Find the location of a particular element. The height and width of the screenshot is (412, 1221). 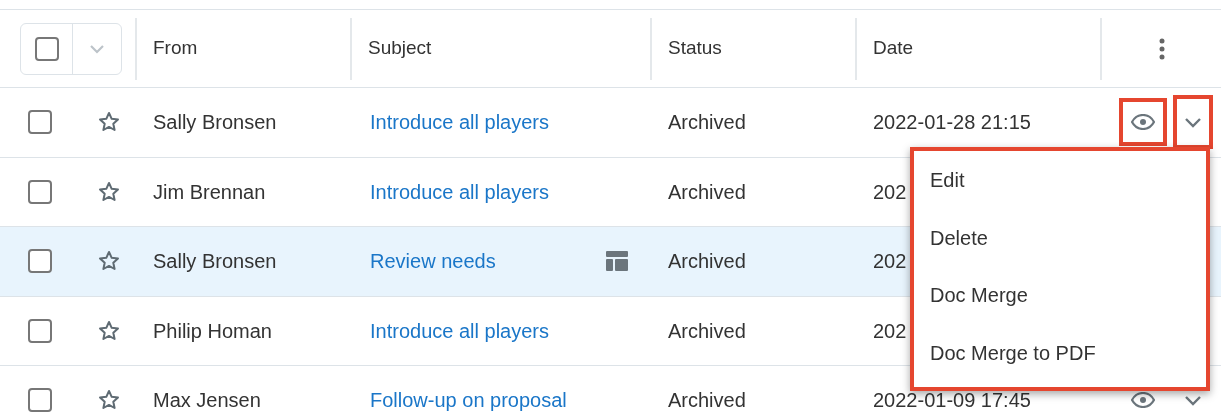

table-cell: 2022-01-09 17:45 is located at coordinates (952, 400).